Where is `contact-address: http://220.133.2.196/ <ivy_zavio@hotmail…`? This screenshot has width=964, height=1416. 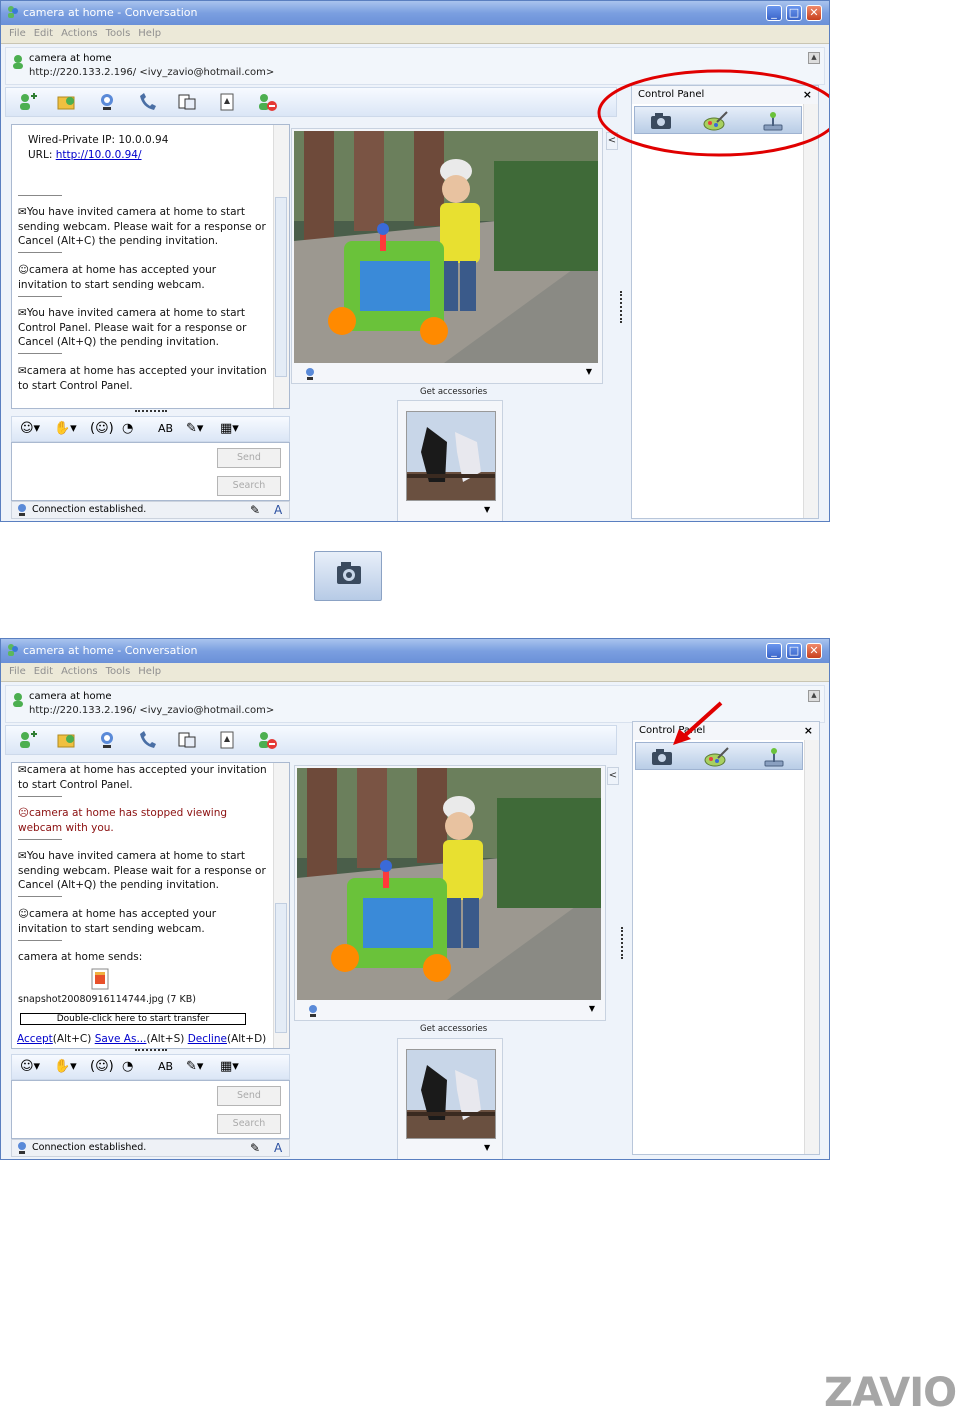 contact-address: http://220.133.2.196/ <ivy_zavio@hotmail… is located at coordinates (152, 710).